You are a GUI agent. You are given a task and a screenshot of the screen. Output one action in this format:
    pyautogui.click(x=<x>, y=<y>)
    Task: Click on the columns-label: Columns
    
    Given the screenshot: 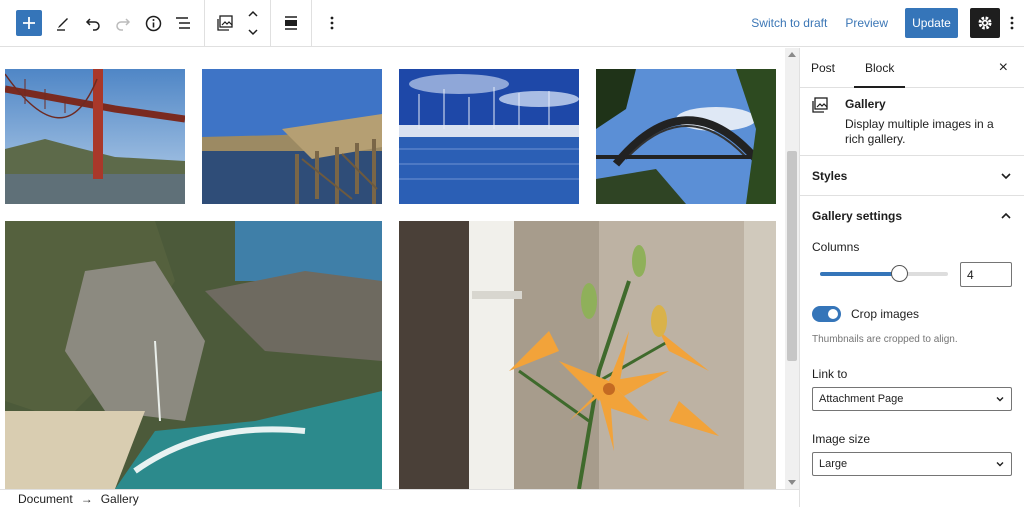 What is the action you would take?
    pyautogui.click(x=836, y=247)
    